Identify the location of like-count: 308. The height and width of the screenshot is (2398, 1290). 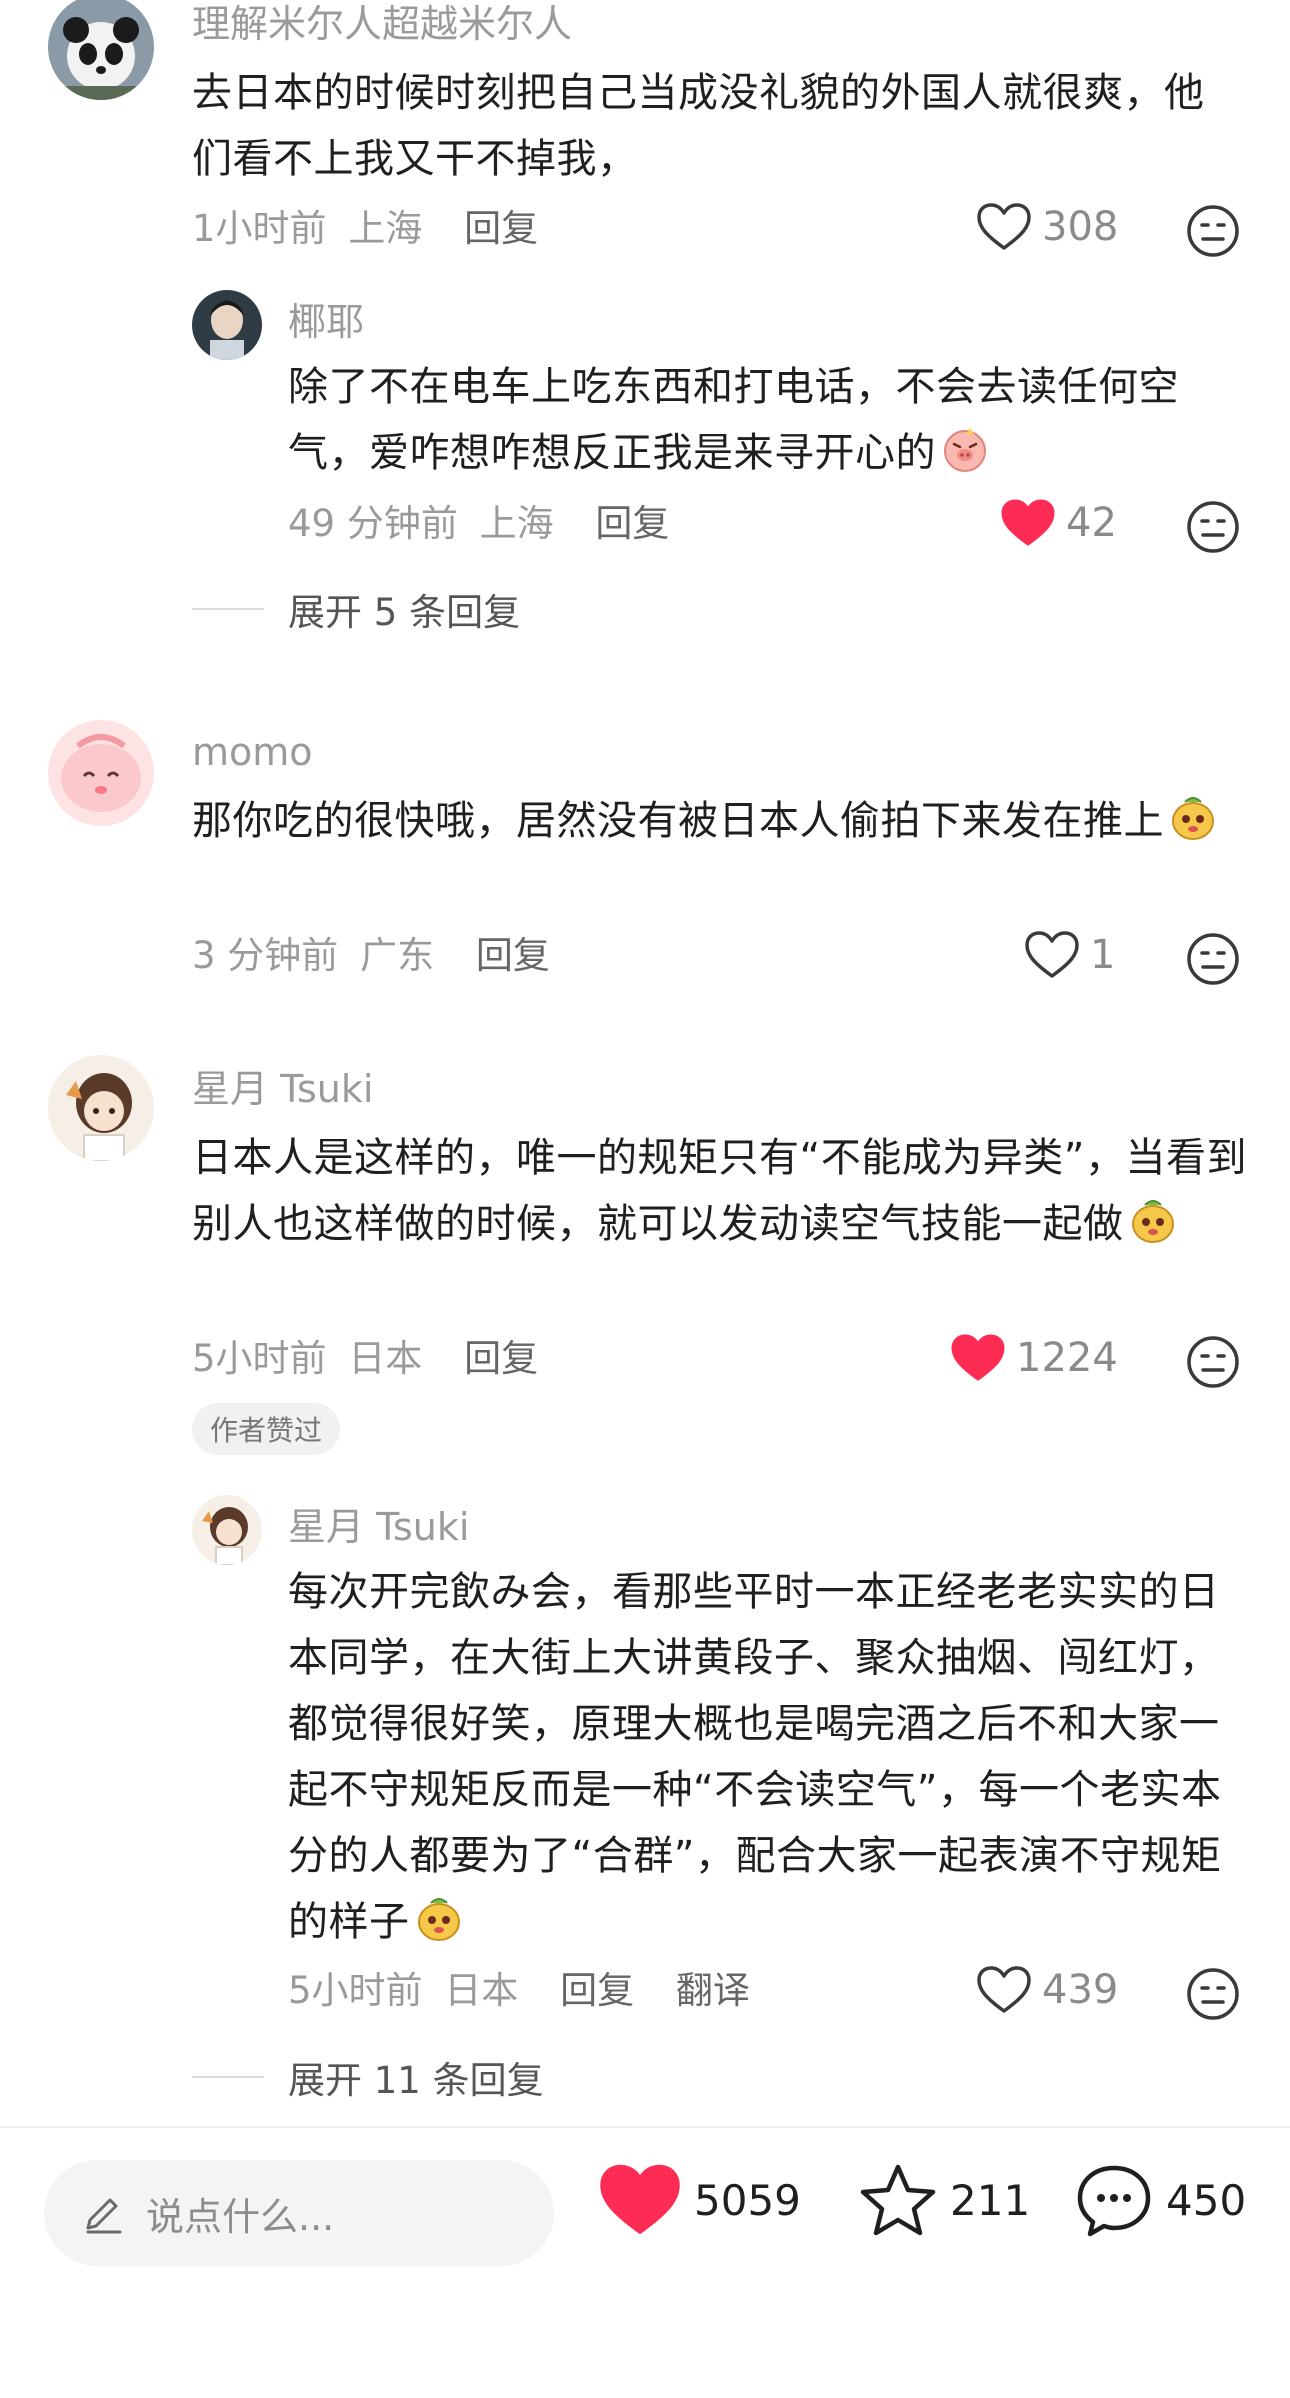
(1080, 227).